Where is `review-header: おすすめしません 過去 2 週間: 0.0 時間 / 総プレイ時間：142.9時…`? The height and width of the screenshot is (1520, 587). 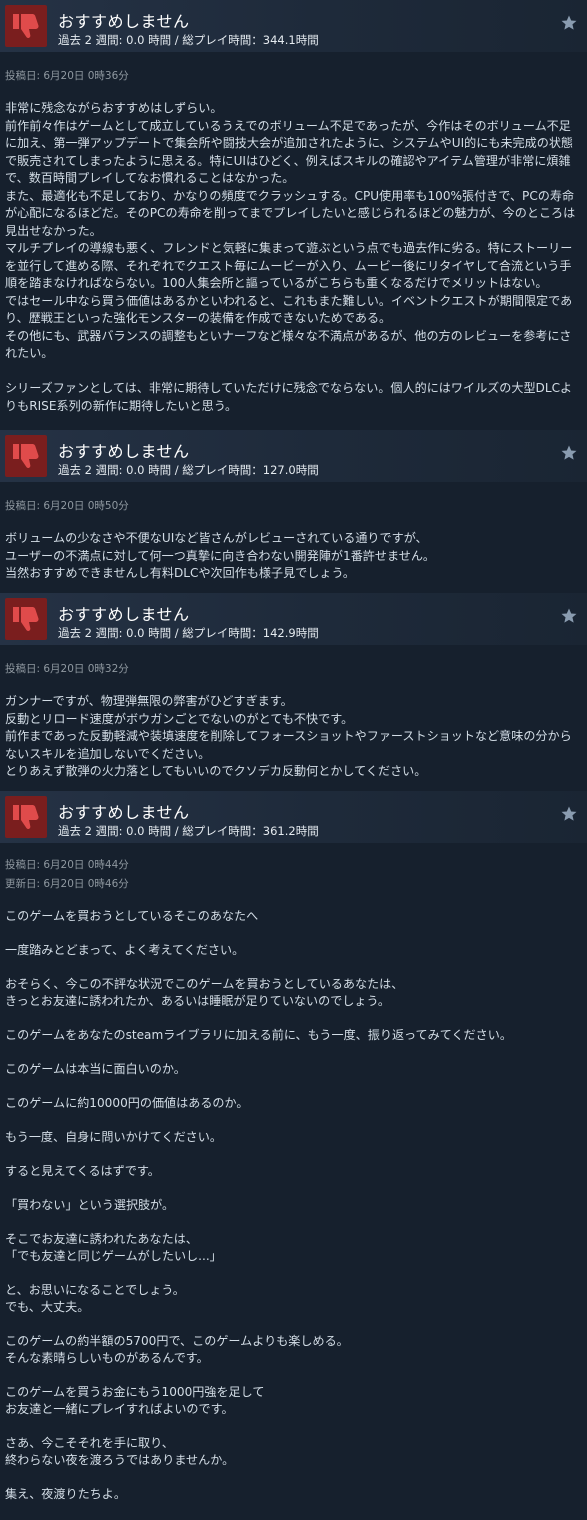 review-header: おすすめしません 過去 2 週間: 0.0 時間 / 総プレイ時間：142.9時… is located at coordinates (293, 619).